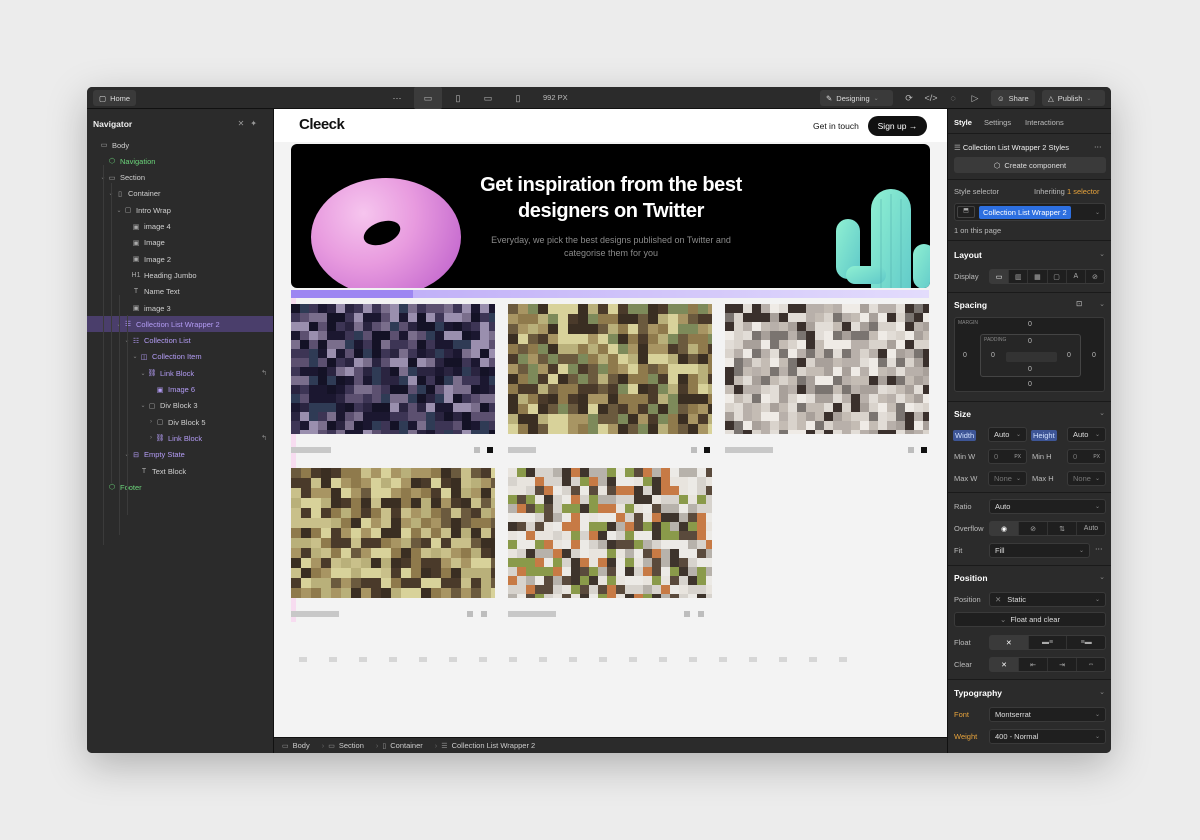 Image resolution: width=1200 pixels, height=840 pixels. I want to click on tablet-breakpoint-icon: ▯, so click(458, 98).